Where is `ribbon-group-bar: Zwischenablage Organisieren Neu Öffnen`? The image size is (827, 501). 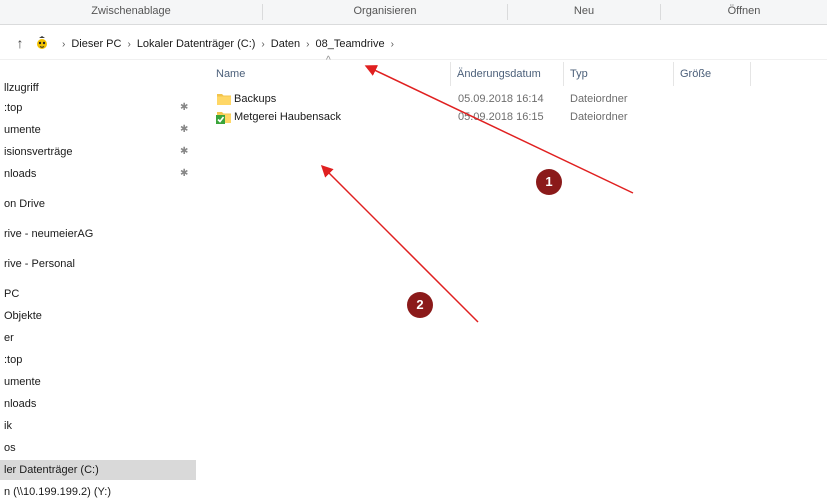 ribbon-group-bar: Zwischenablage Organisieren Neu Öffnen is located at coordinates (413, 12).